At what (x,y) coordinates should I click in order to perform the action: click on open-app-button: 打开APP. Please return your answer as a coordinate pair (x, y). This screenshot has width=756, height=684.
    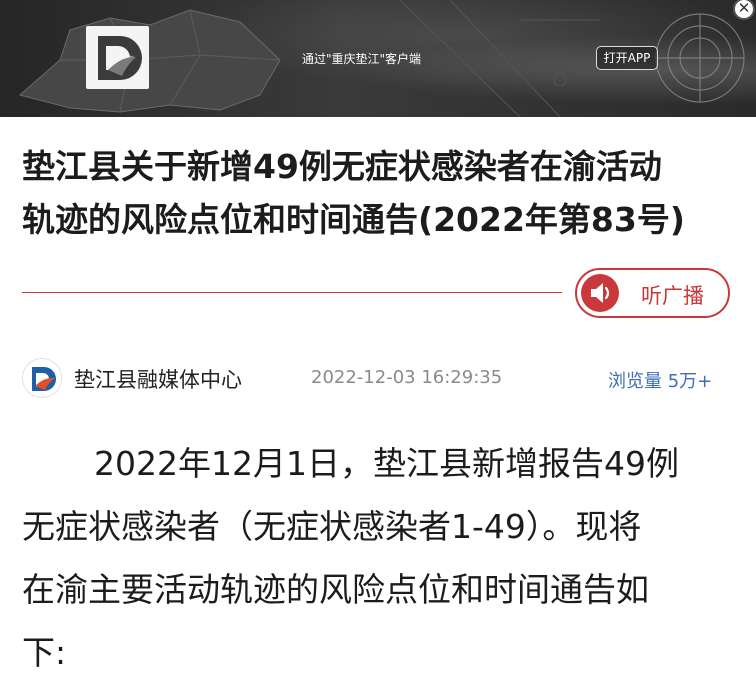
    Looking at the image, I should click on (627, 58).